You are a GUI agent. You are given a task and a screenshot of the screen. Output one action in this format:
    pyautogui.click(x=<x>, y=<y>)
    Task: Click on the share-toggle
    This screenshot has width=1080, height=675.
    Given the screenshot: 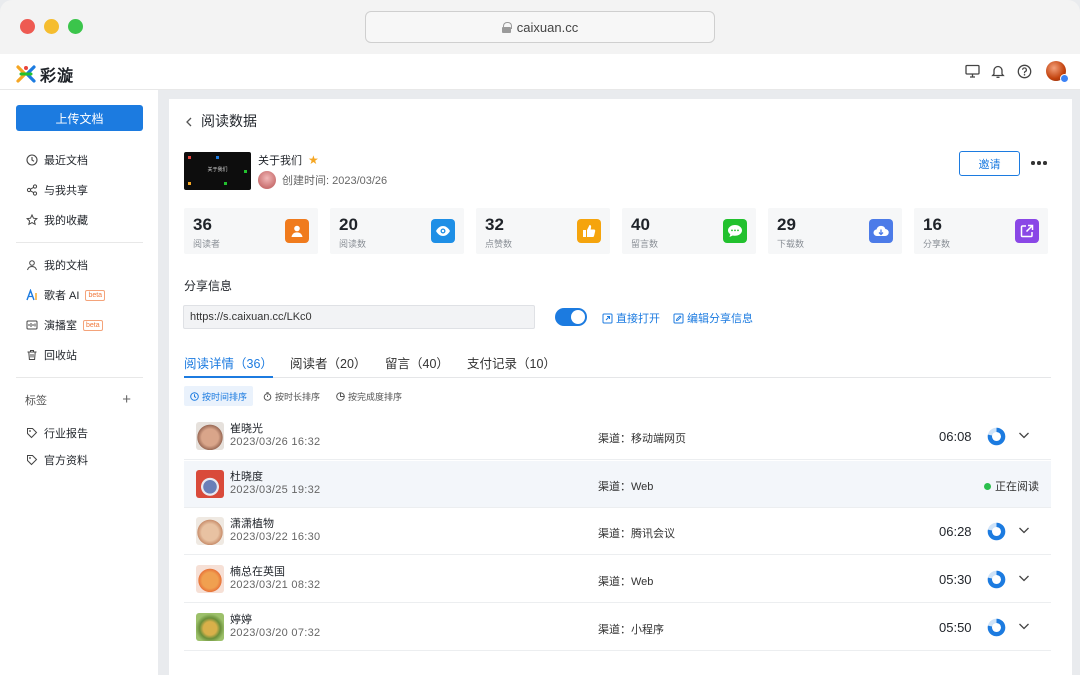 What is the action you would take?
    pyautogui.click(x=571, y=317)
    